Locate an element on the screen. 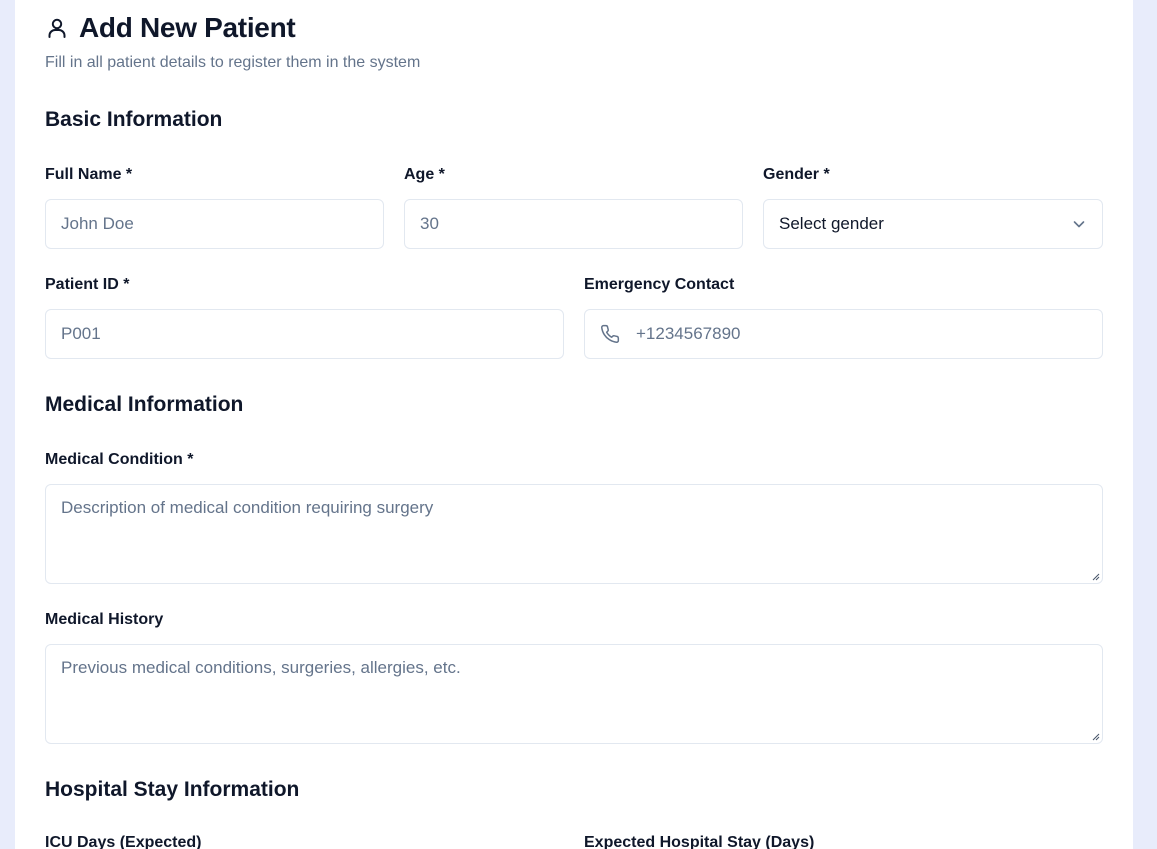 This screenshot has width=1157, height=849. medical-history-field is located at coordinates (574, 694).